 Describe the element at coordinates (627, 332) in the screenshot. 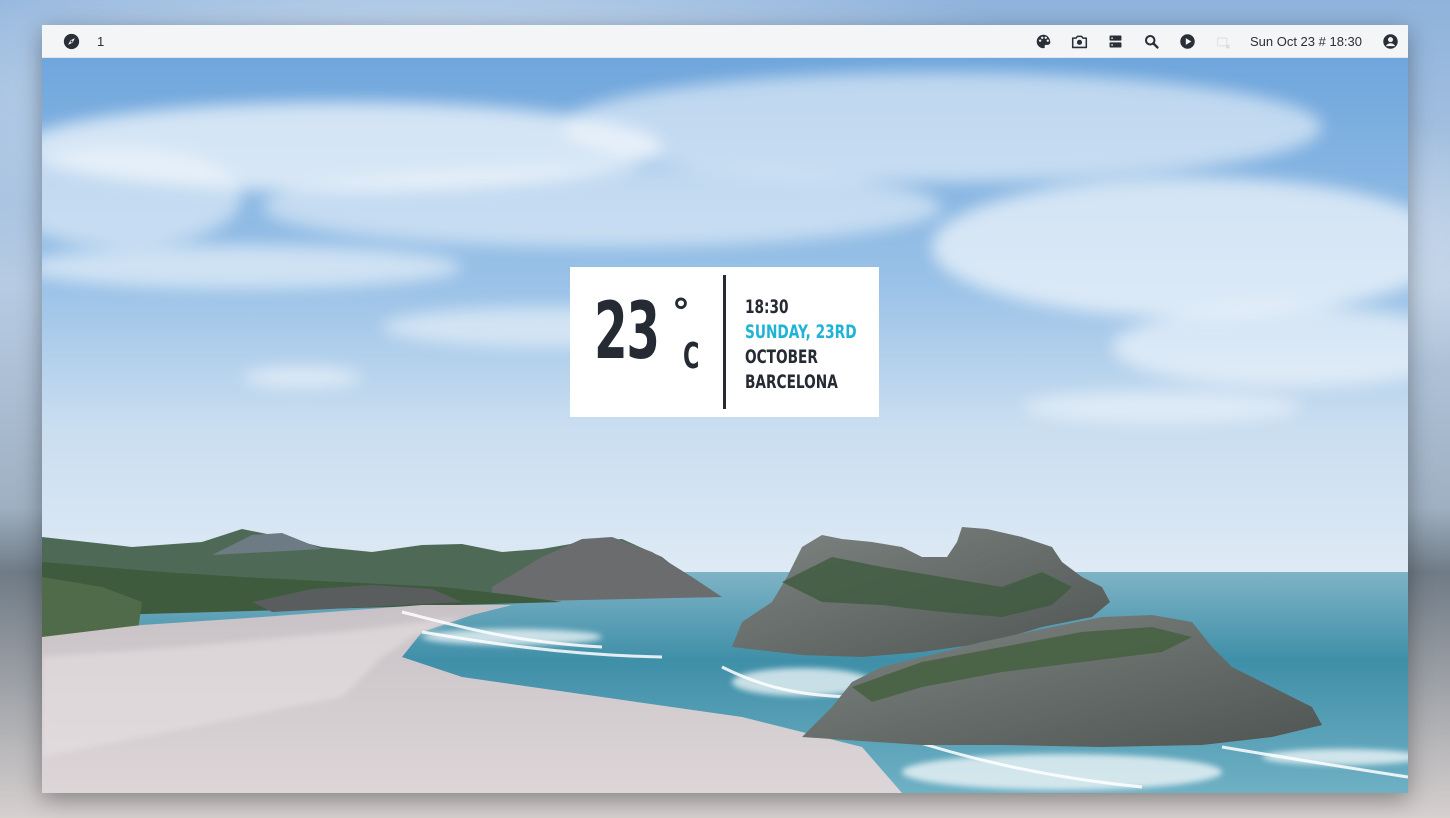

I see `temperature-value: 23` at that location.